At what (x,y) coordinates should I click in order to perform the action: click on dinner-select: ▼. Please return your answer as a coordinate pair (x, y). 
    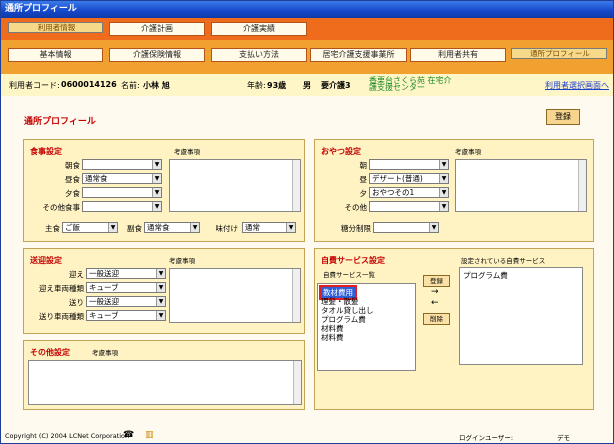
    Looking at the image, I should click on (122, 192).